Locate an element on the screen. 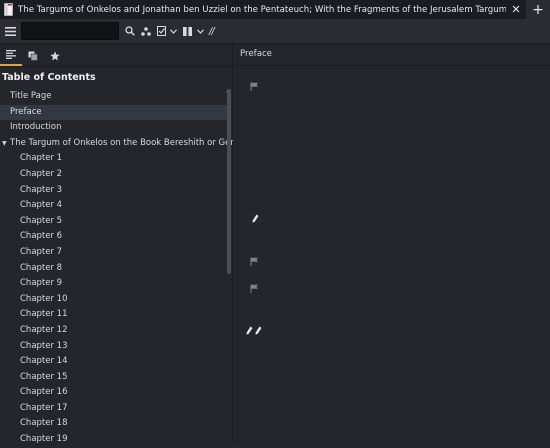 This screenshot has width=550, height=448. toc-item-label: Chapter 18 is located at coordinates (44, 423).